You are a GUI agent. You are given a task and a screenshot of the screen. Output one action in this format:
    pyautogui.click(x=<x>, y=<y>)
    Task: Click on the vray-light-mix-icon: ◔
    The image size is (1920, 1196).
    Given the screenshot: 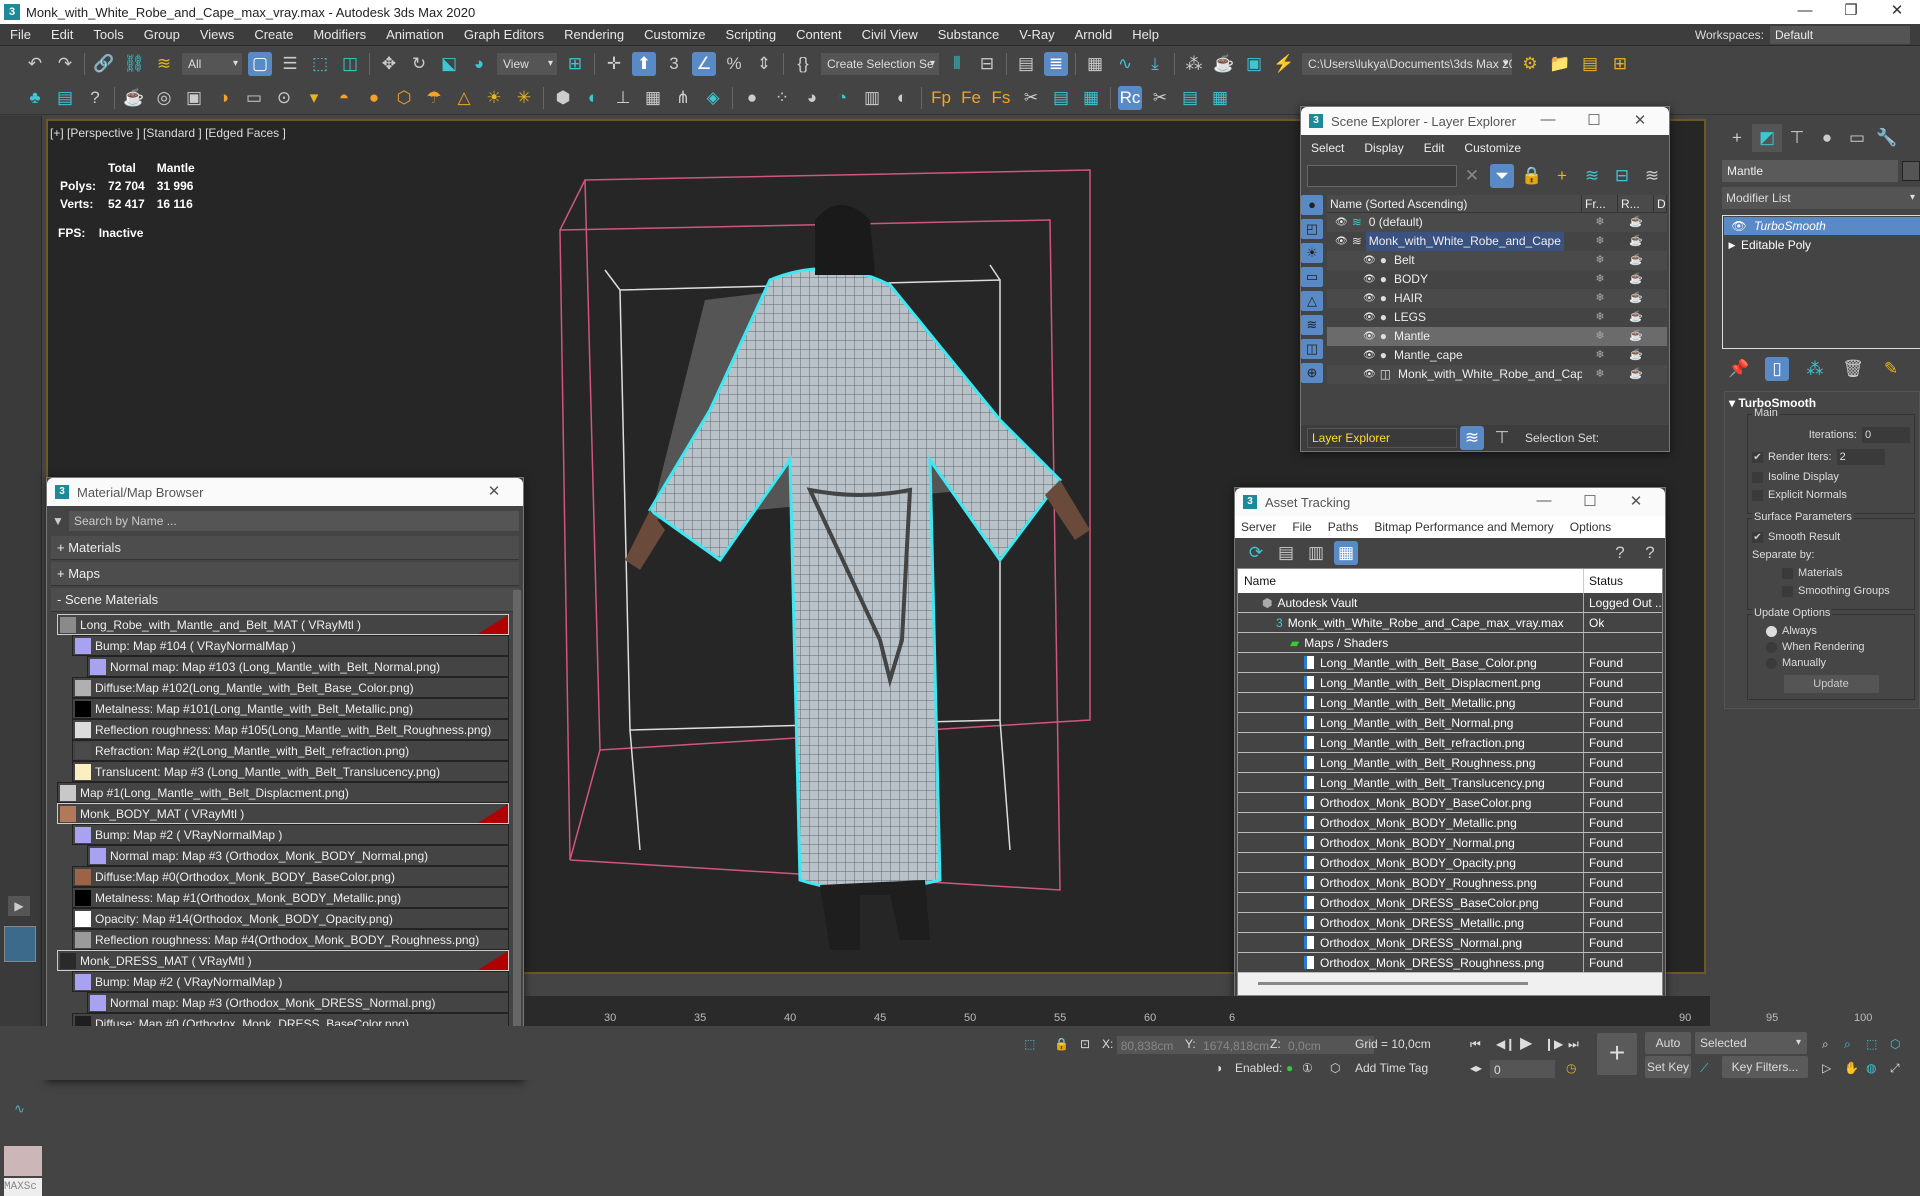 What is the action you would take?
    pyautogui.click(x=842, y=98)
    